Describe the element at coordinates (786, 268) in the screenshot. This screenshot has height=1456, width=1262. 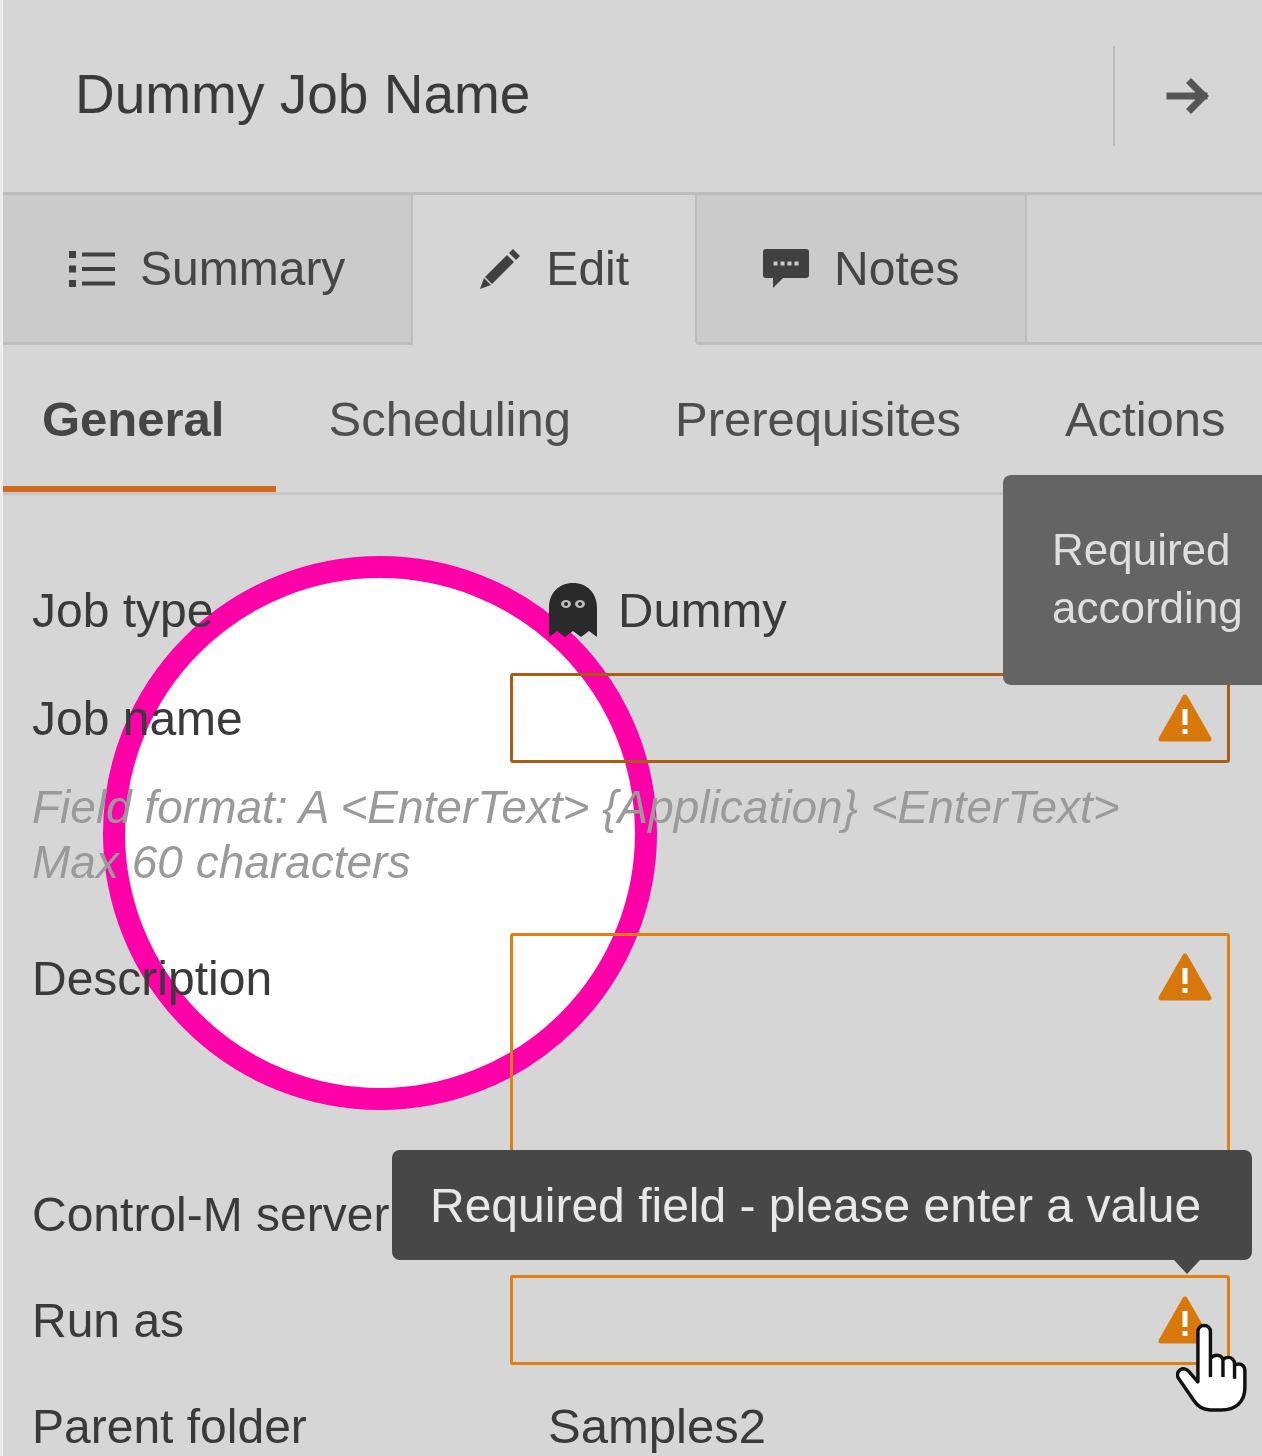
I see `speech-bubble-icon` at that location.